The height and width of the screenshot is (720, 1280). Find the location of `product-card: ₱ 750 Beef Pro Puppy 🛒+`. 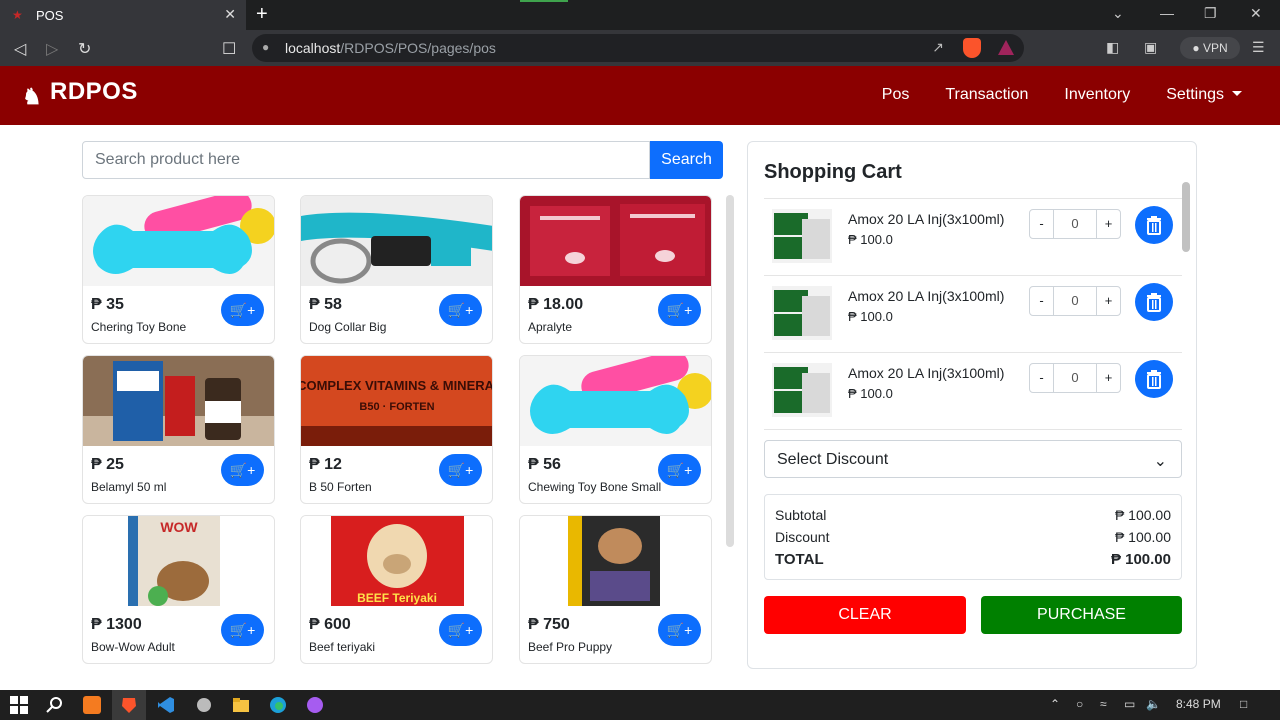

product-card: ₱ 750 Beef Pro Puppy 🛒+ is located at coordinates (615, 589).